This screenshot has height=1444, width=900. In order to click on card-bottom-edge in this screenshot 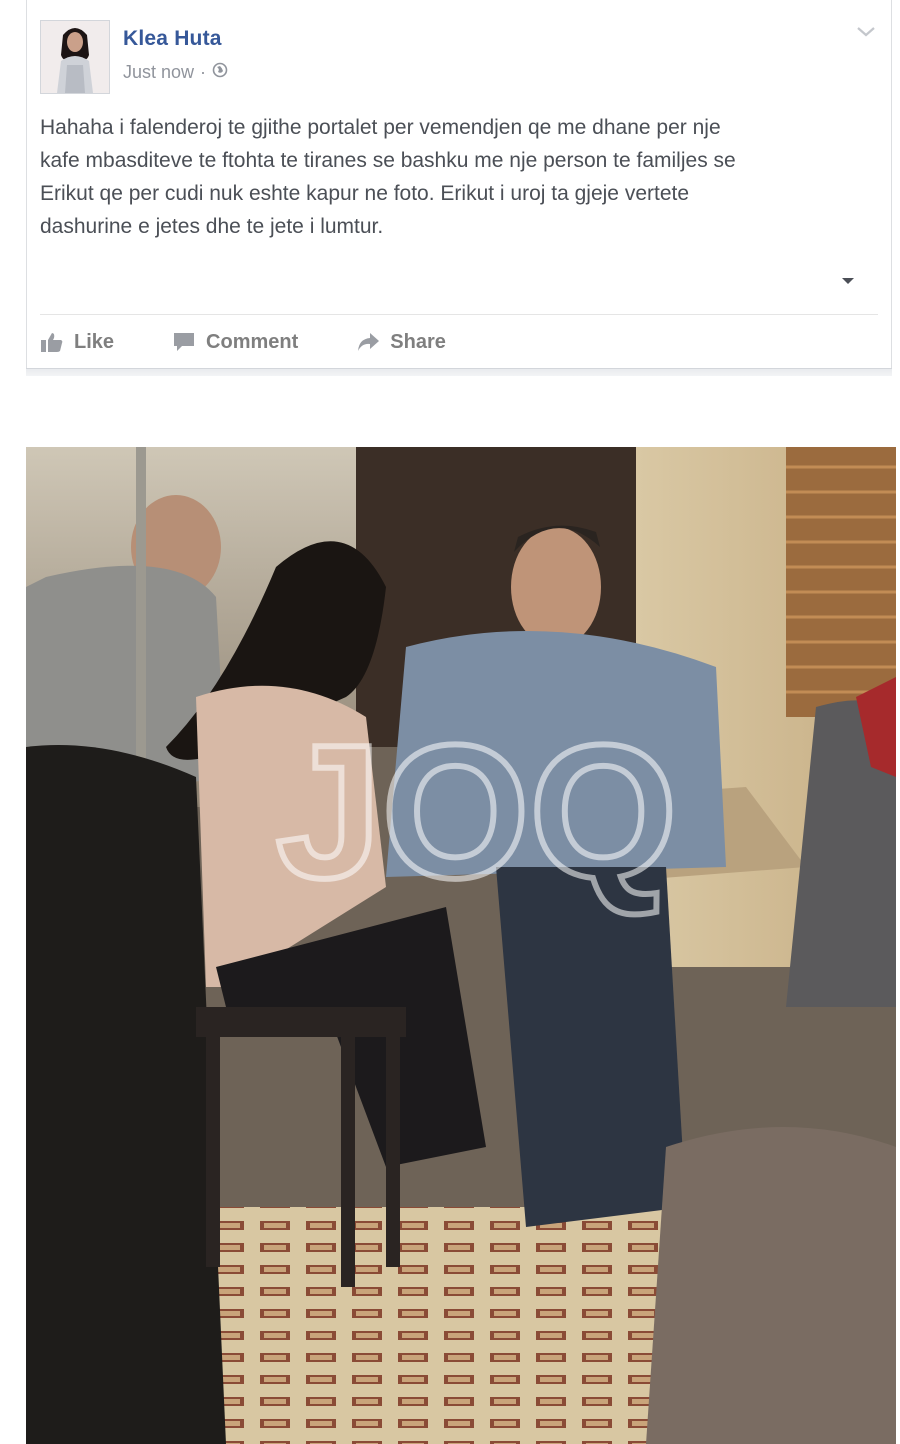, I will do `click(459, 372)`.